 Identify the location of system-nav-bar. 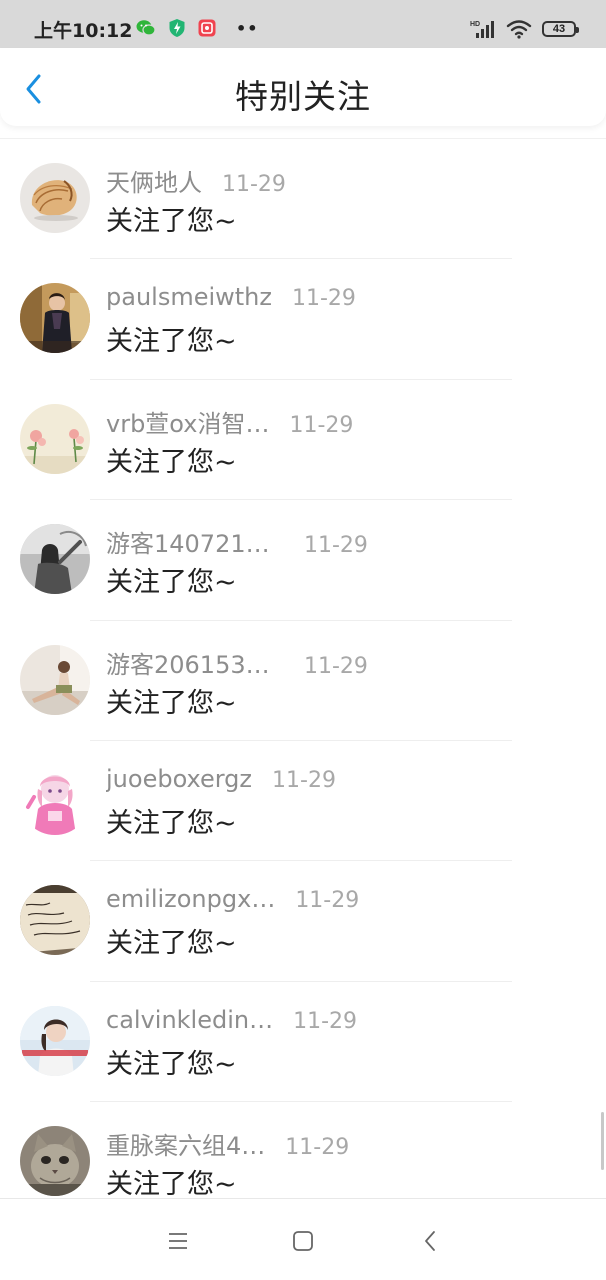
(303, 1239).